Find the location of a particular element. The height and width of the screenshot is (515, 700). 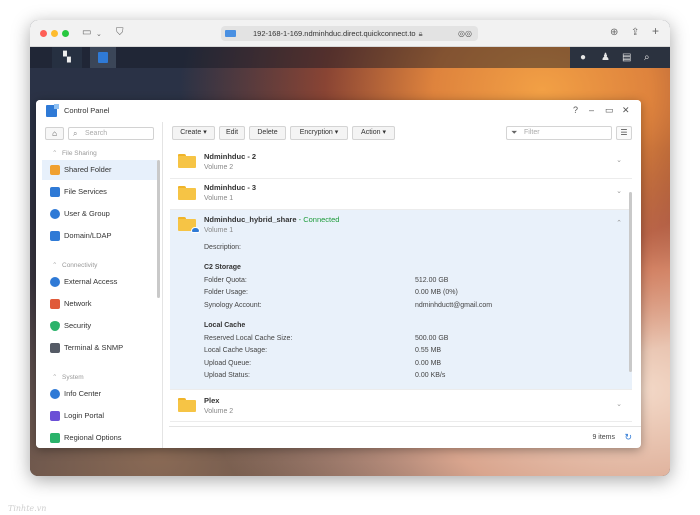

zoom-window-button is located at coordinates (65, 33).